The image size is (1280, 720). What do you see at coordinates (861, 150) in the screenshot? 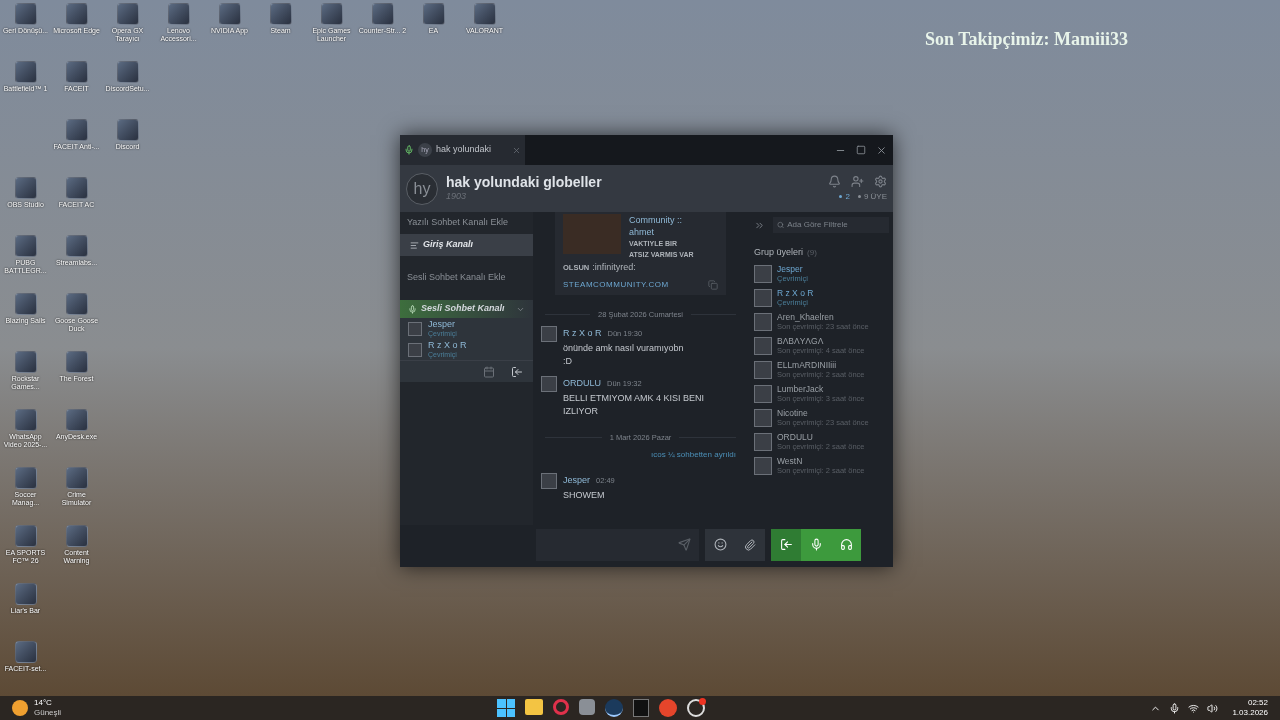
I see `maximize-icon` at bounding box center [861, 150].